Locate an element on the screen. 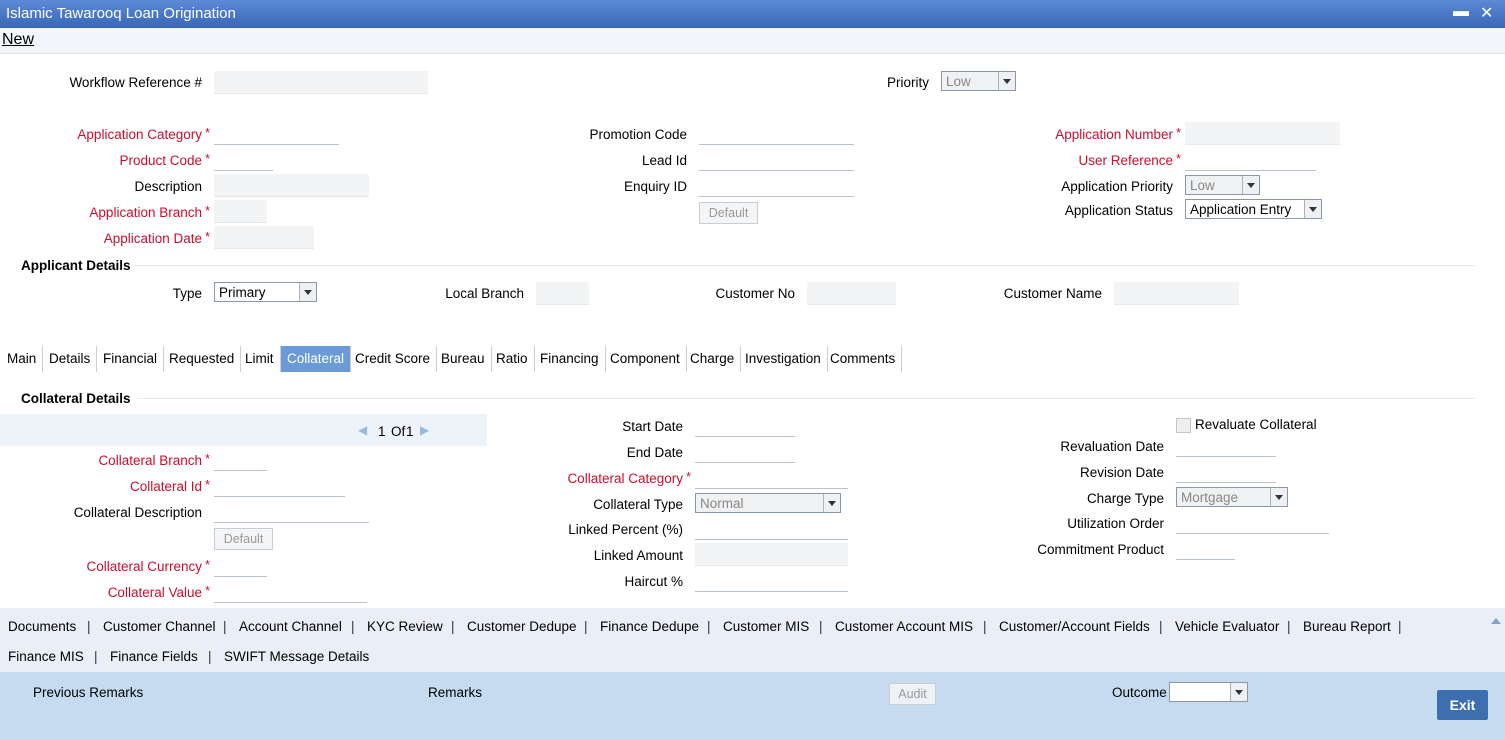 Image resolution: width=1505 pixels, height=740 pixels. section-divider is located at coordinates (806, 398).